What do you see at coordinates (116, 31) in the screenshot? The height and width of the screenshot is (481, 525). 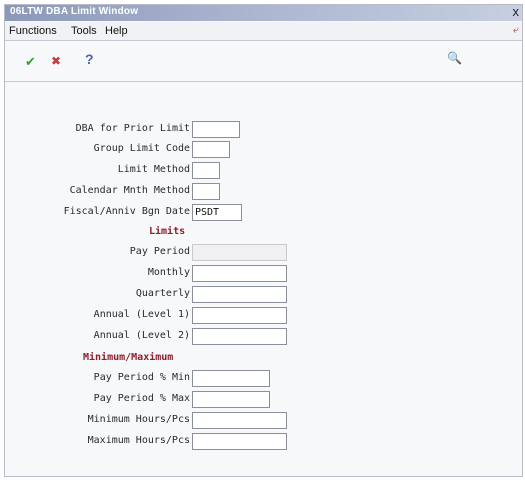 I see `menu-help: Help` at bounding box center [116, 31].